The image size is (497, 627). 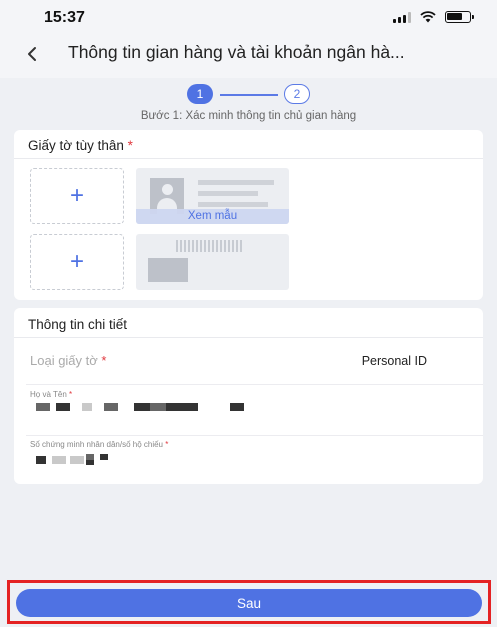 I want to click on status-bar: 15:37, so click(x=248, y=17).